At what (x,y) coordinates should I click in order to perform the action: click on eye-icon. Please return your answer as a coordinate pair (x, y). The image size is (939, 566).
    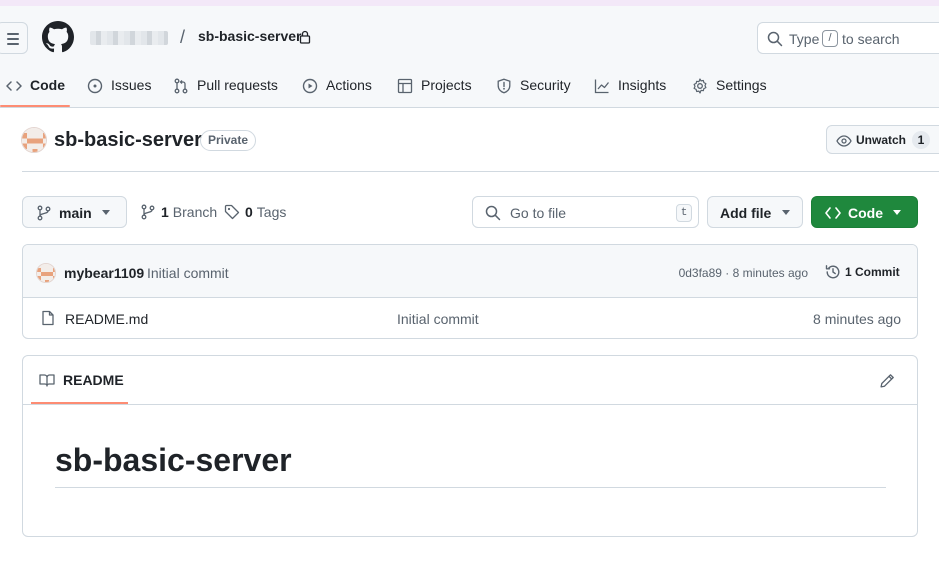
    Looking at the image, I should click on (844, 141).